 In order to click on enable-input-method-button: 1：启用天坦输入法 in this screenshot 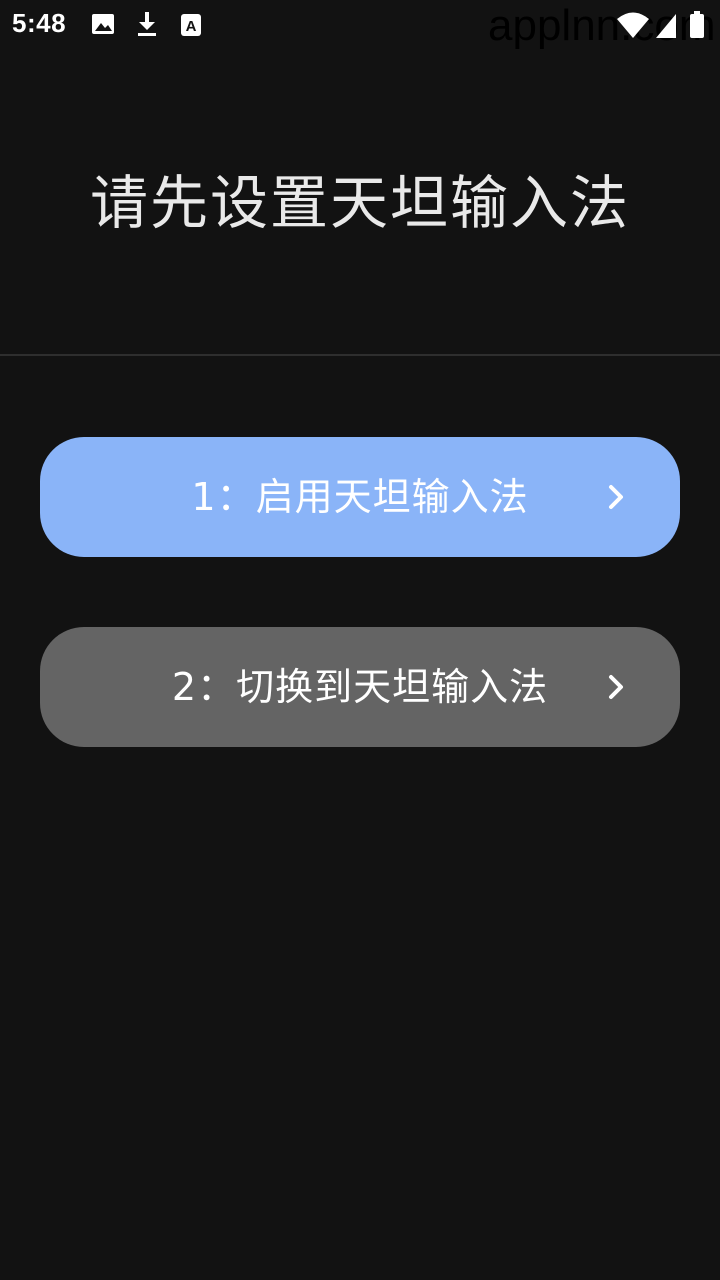, I will do `click(360, 497)`.